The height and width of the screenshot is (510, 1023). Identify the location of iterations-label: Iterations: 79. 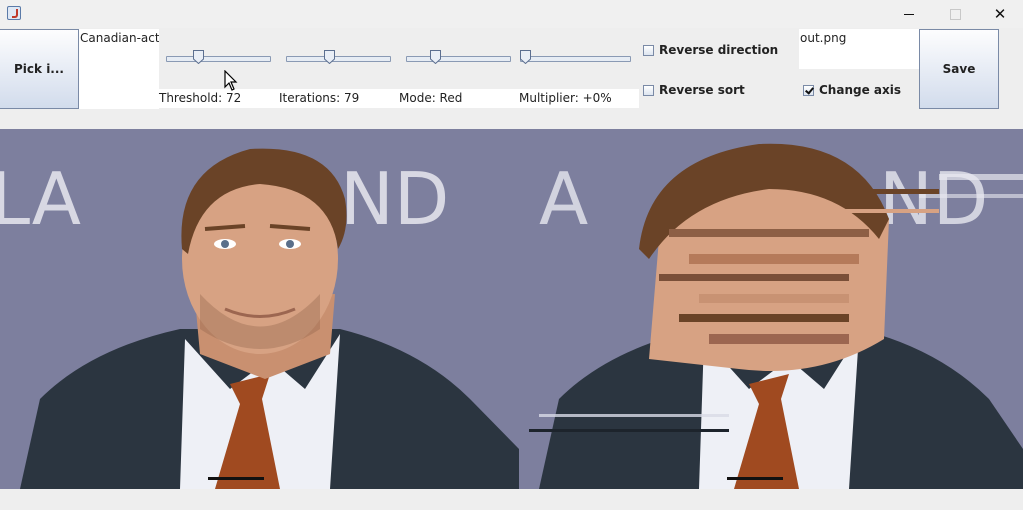
(319, 98).